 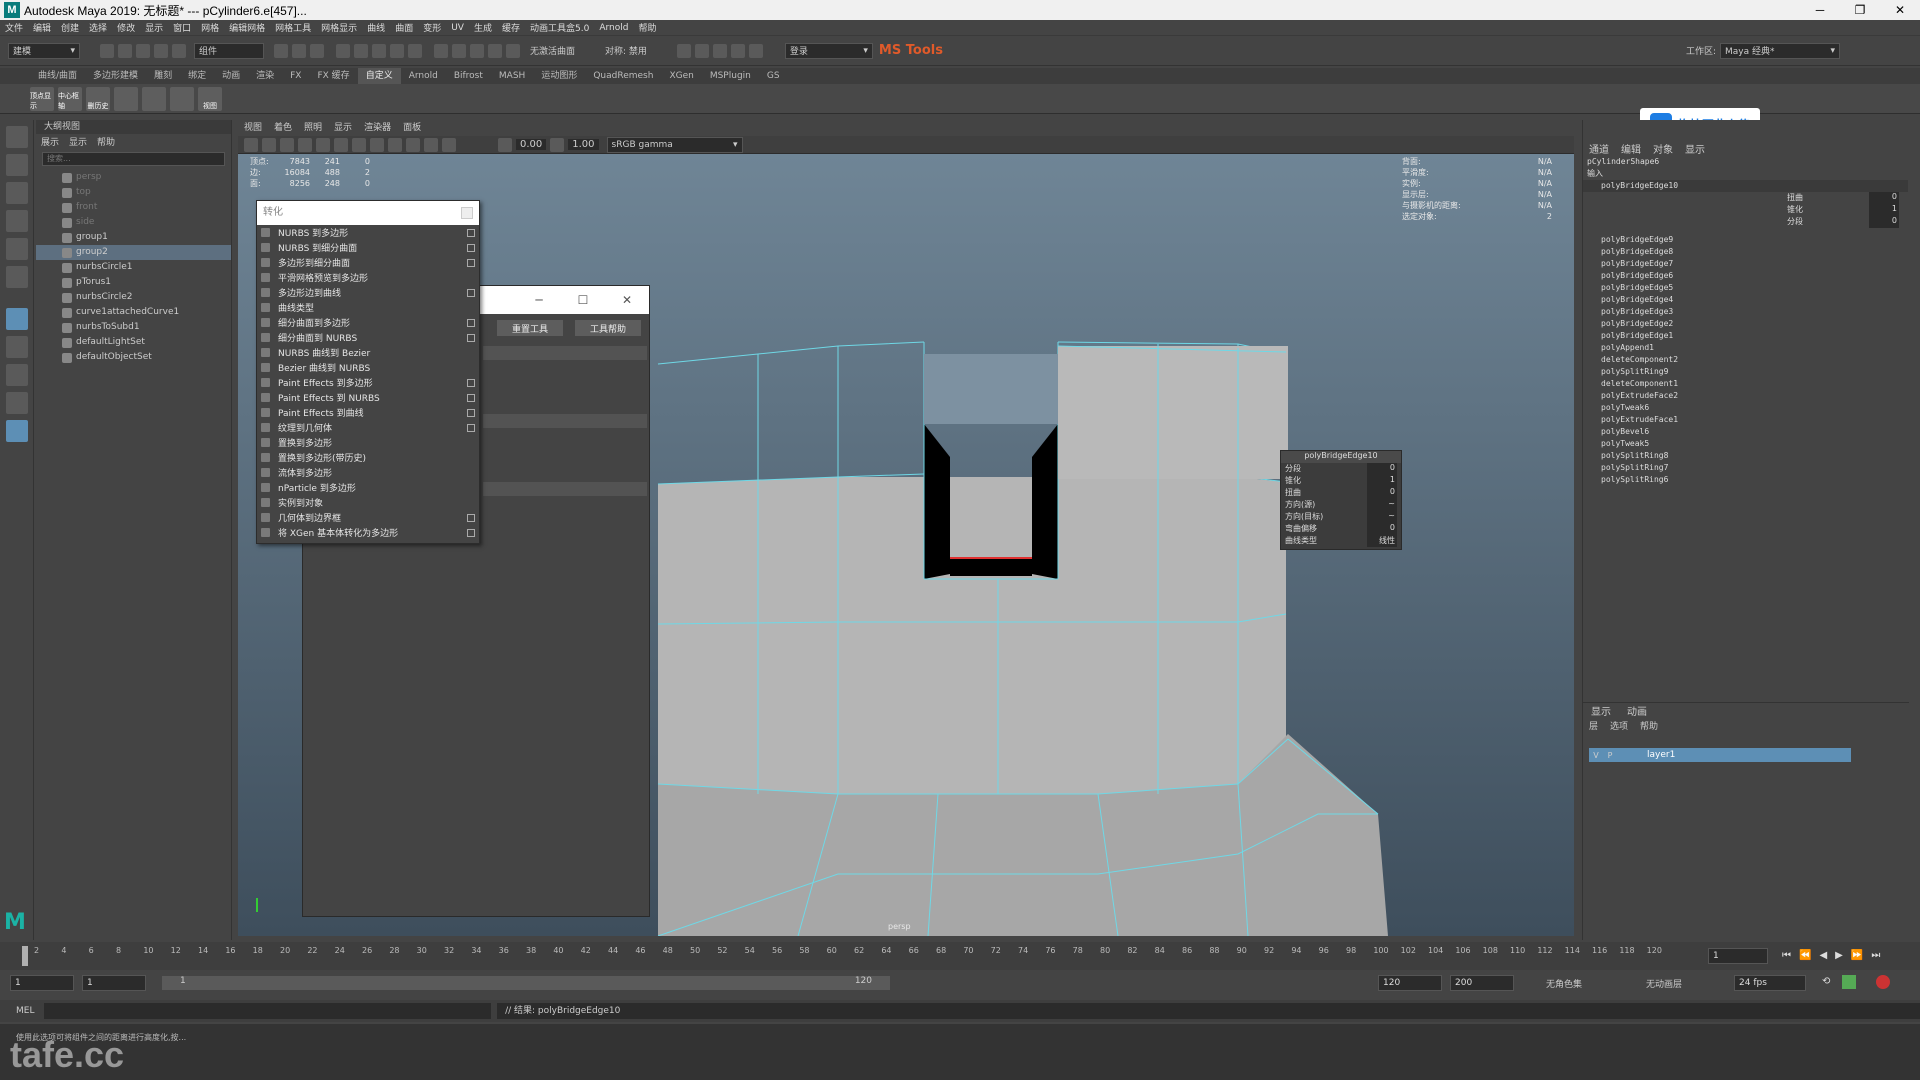 What do you see at coordinates (1745, 336) in the screenshot?
I see `history-node: polyBridgeEdge1` at bounding box center [1745, 336].